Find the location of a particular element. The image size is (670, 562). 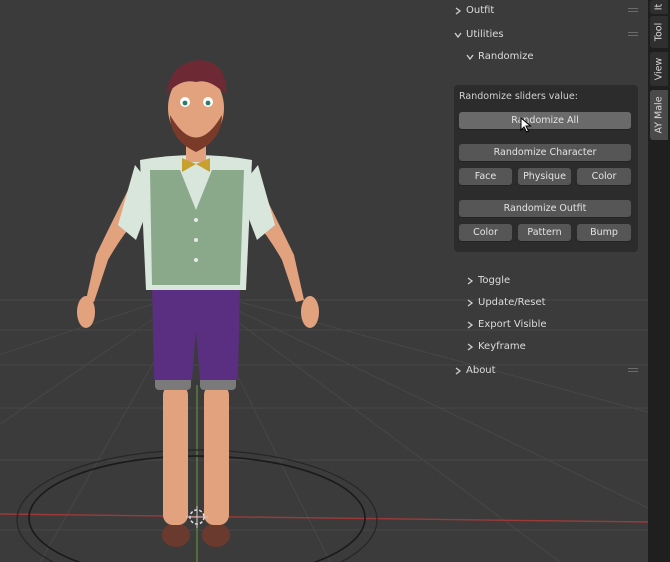

subpanel-update-reset-label: Update/Reset is located at coordinates (512, 302).